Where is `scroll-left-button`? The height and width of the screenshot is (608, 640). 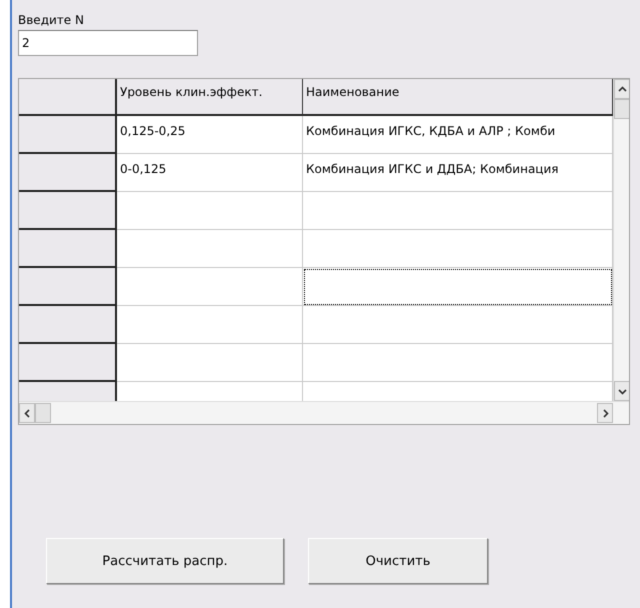 scroll-left-button is located at coordinates (27, 413).